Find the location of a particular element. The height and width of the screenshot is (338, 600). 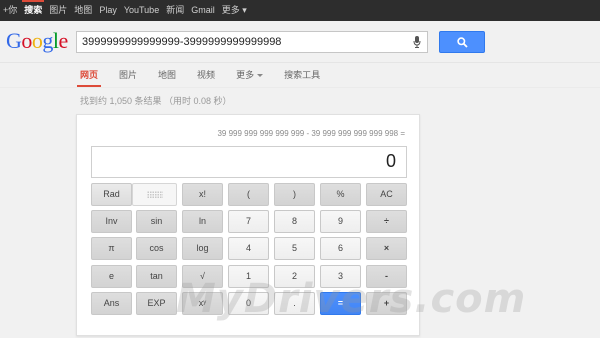

tab-more: 更多 is located at coordinates (250, 75).